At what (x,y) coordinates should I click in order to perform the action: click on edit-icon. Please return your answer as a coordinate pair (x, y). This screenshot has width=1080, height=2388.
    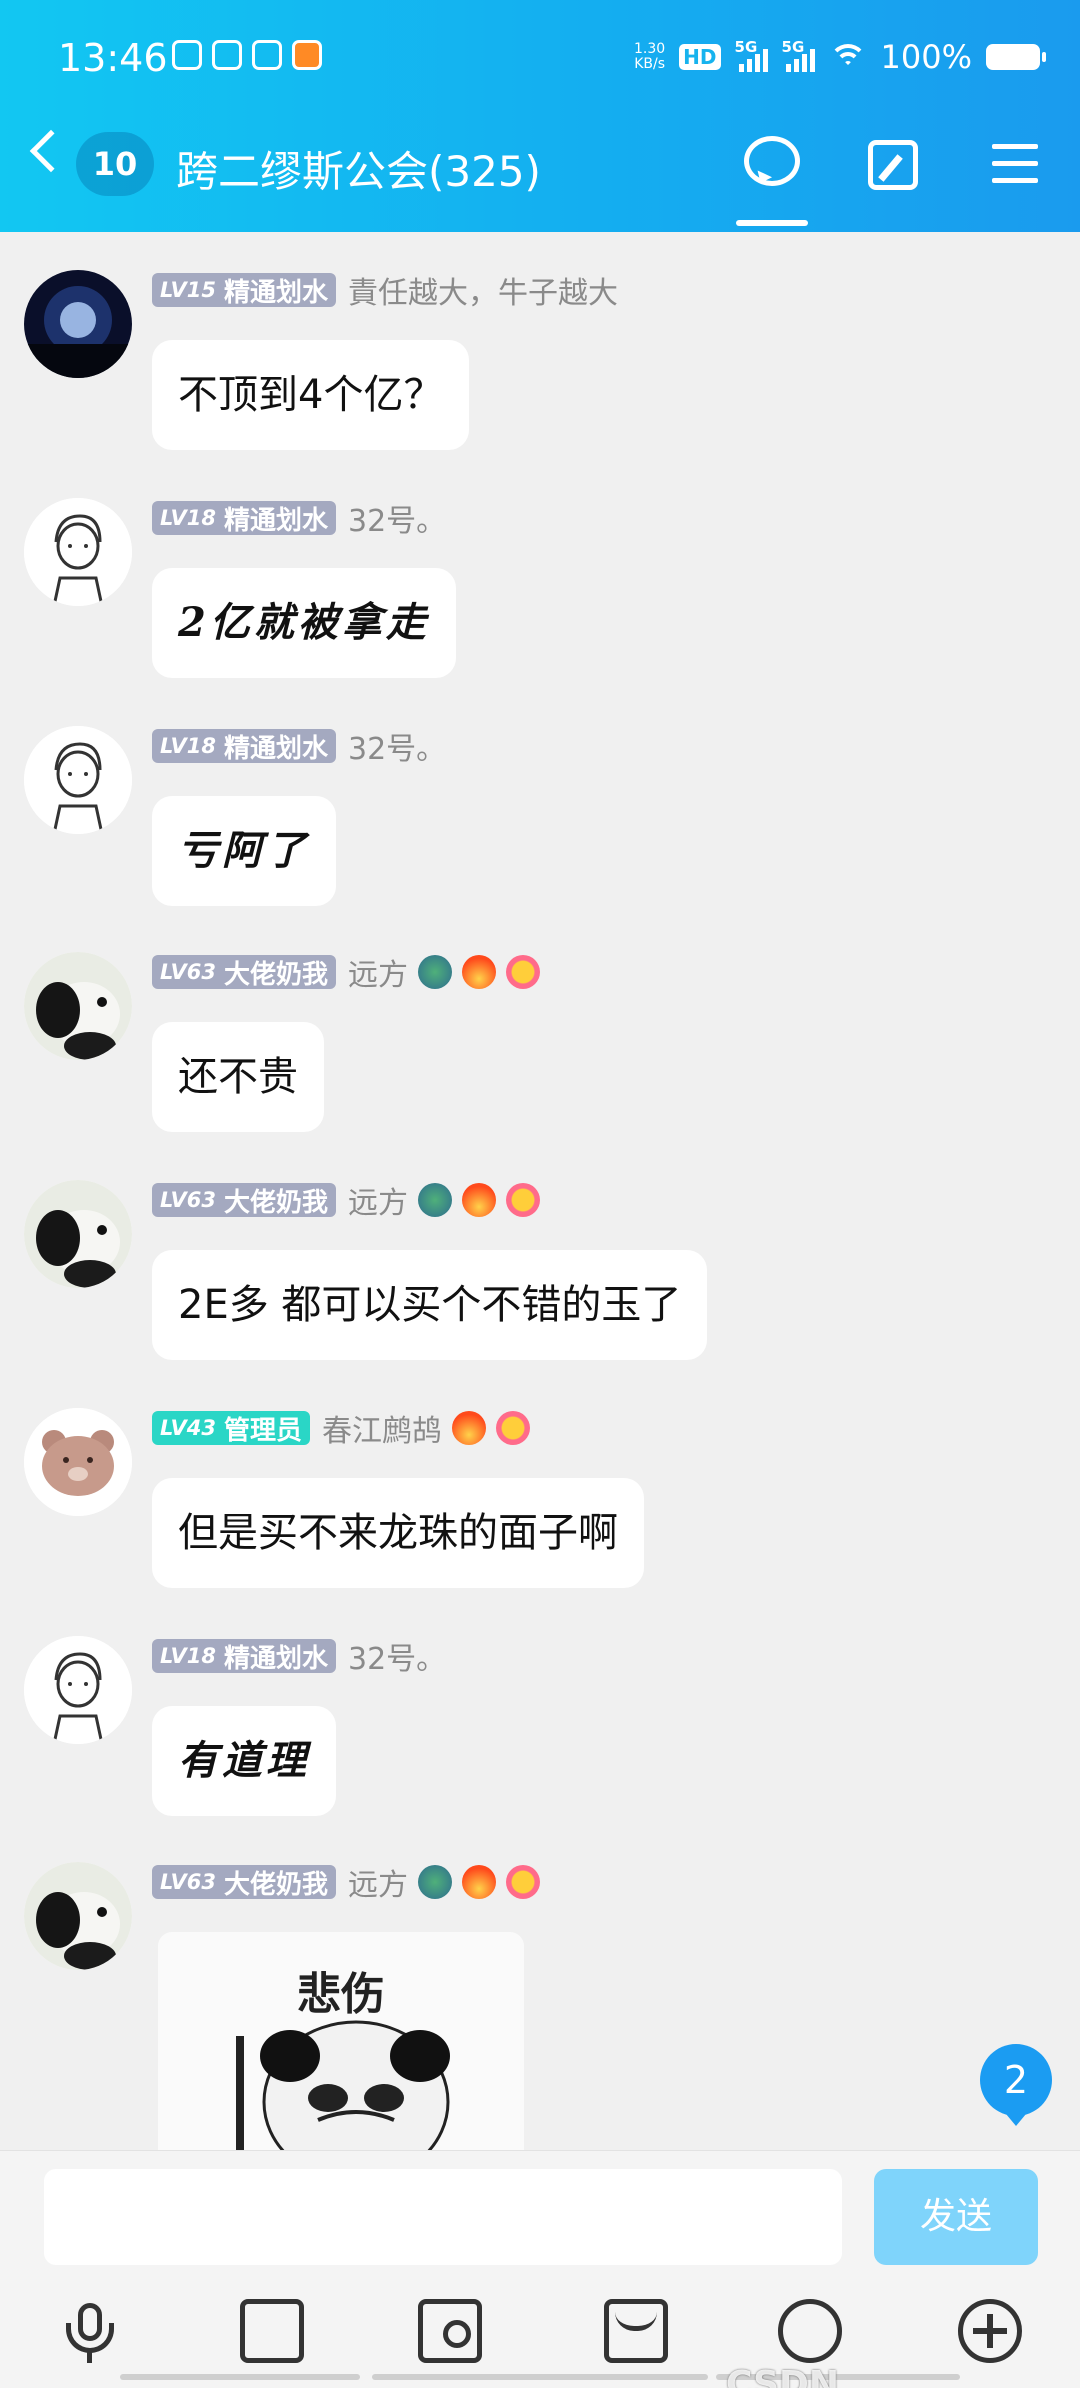
    Looking at the image, I should click on (893, 165).